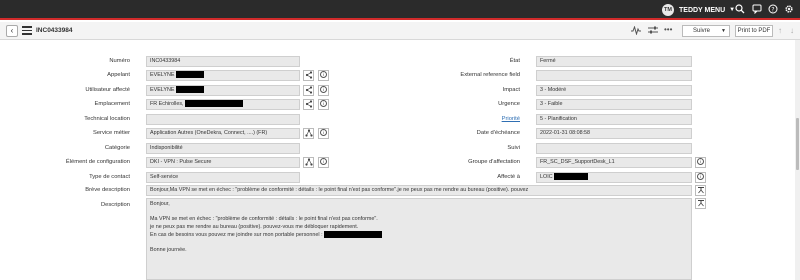  I want to click on activity-icon, so click(636, 31).